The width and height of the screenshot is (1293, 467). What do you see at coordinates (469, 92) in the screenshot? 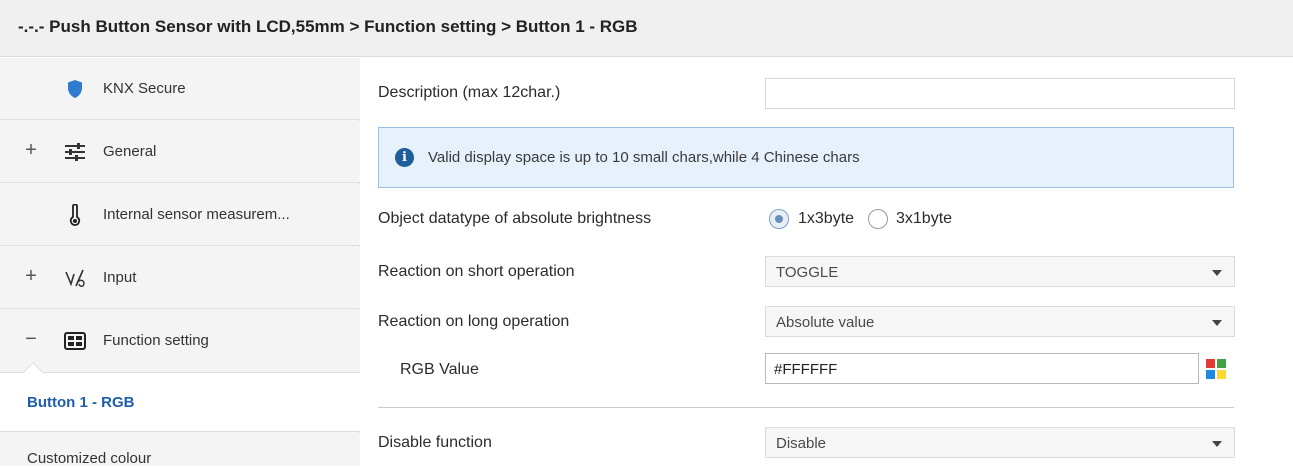
I see `description-label: Description (max 12char.)` at bounding box center [469, 92].